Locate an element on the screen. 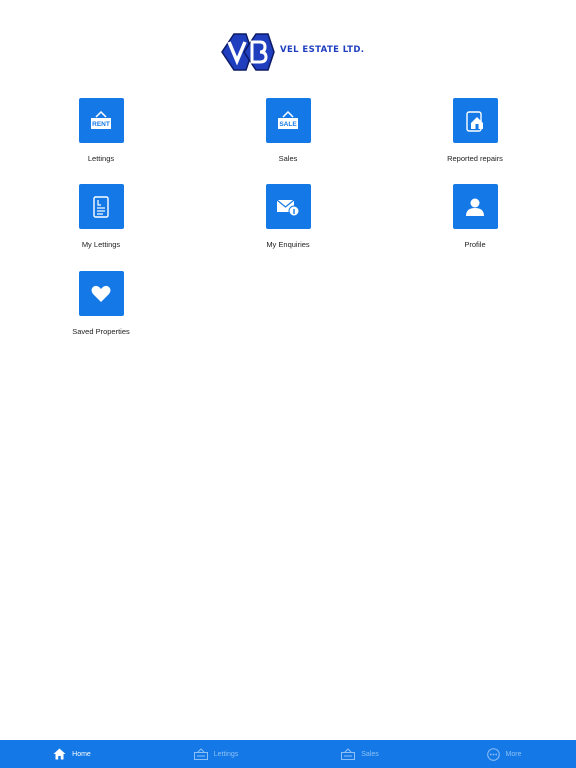 This screenshot has width=576, height=768. tile-my-enquiries: My Enquiries is located at coordinates (288, 216).